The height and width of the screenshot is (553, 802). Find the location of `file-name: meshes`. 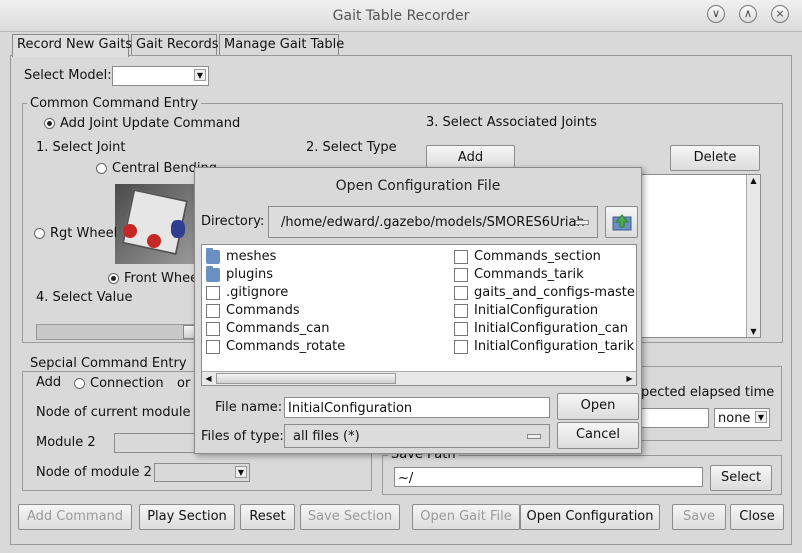

file-name: meshes is located at coordinates (251, 256).